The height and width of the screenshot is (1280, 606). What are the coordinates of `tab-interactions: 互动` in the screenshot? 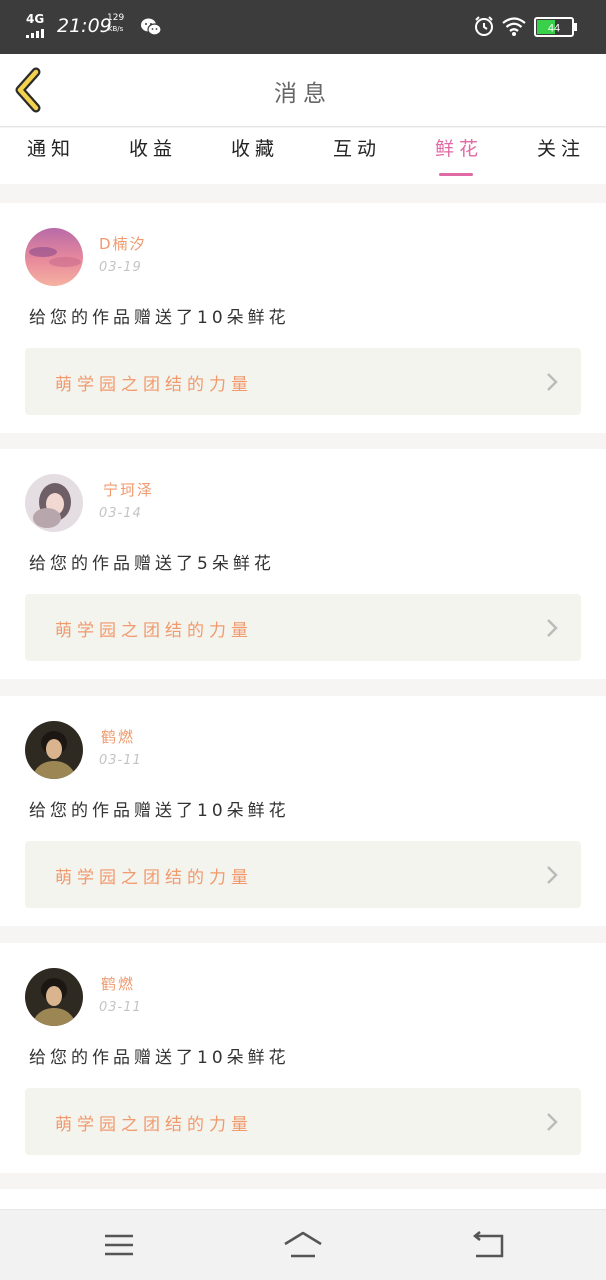 It's located at (357, 158).